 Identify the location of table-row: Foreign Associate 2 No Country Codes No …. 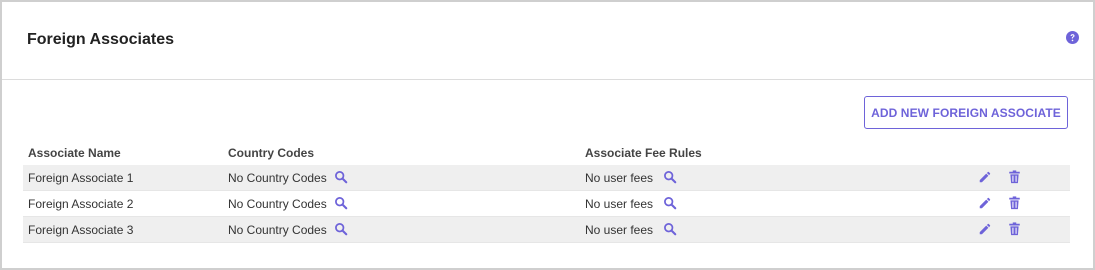
(546, 204).